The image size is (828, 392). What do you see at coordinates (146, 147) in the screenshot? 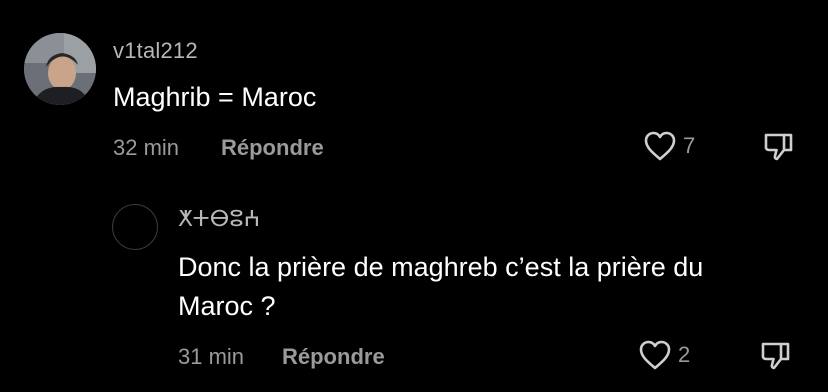
I see `timestamp: 32 min` at bounding box center [146, 147].